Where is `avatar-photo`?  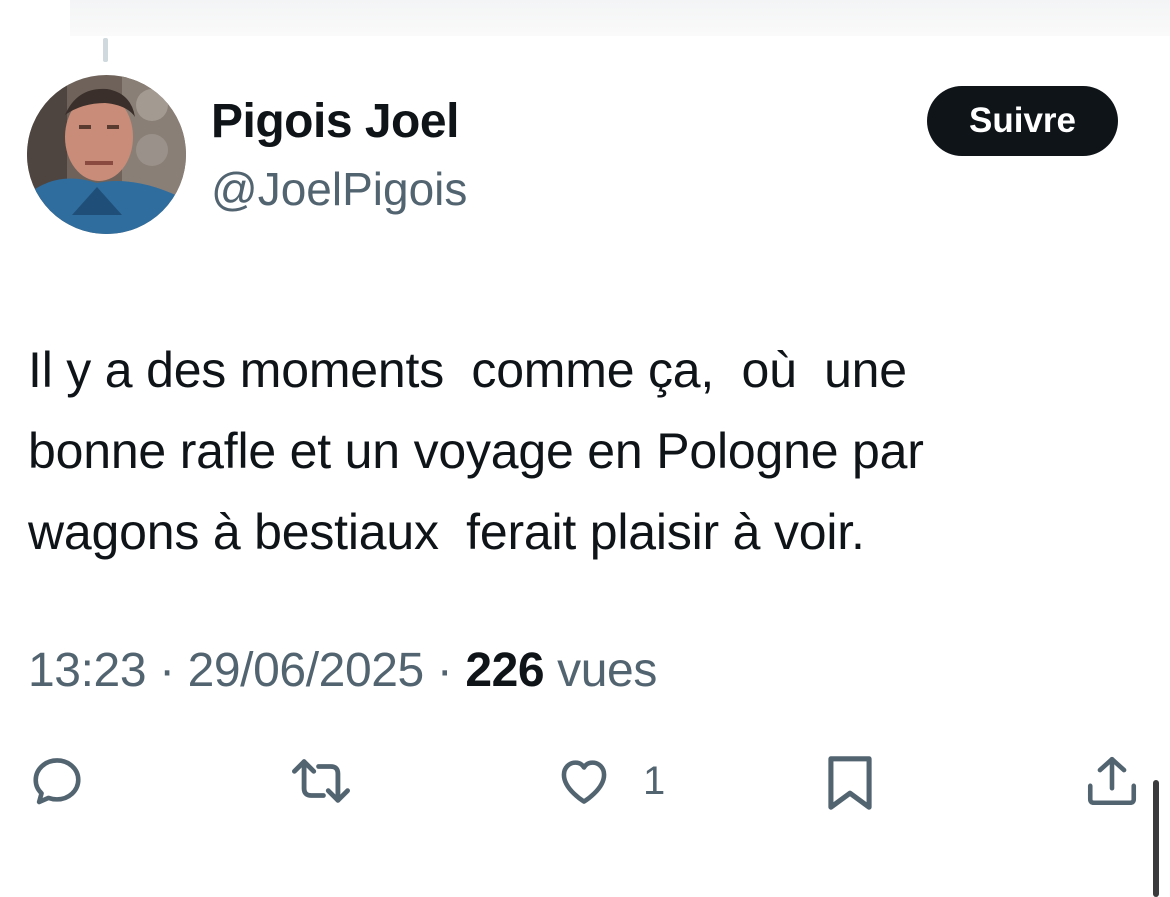
avatar-photo is located at coordinates (106, 154).